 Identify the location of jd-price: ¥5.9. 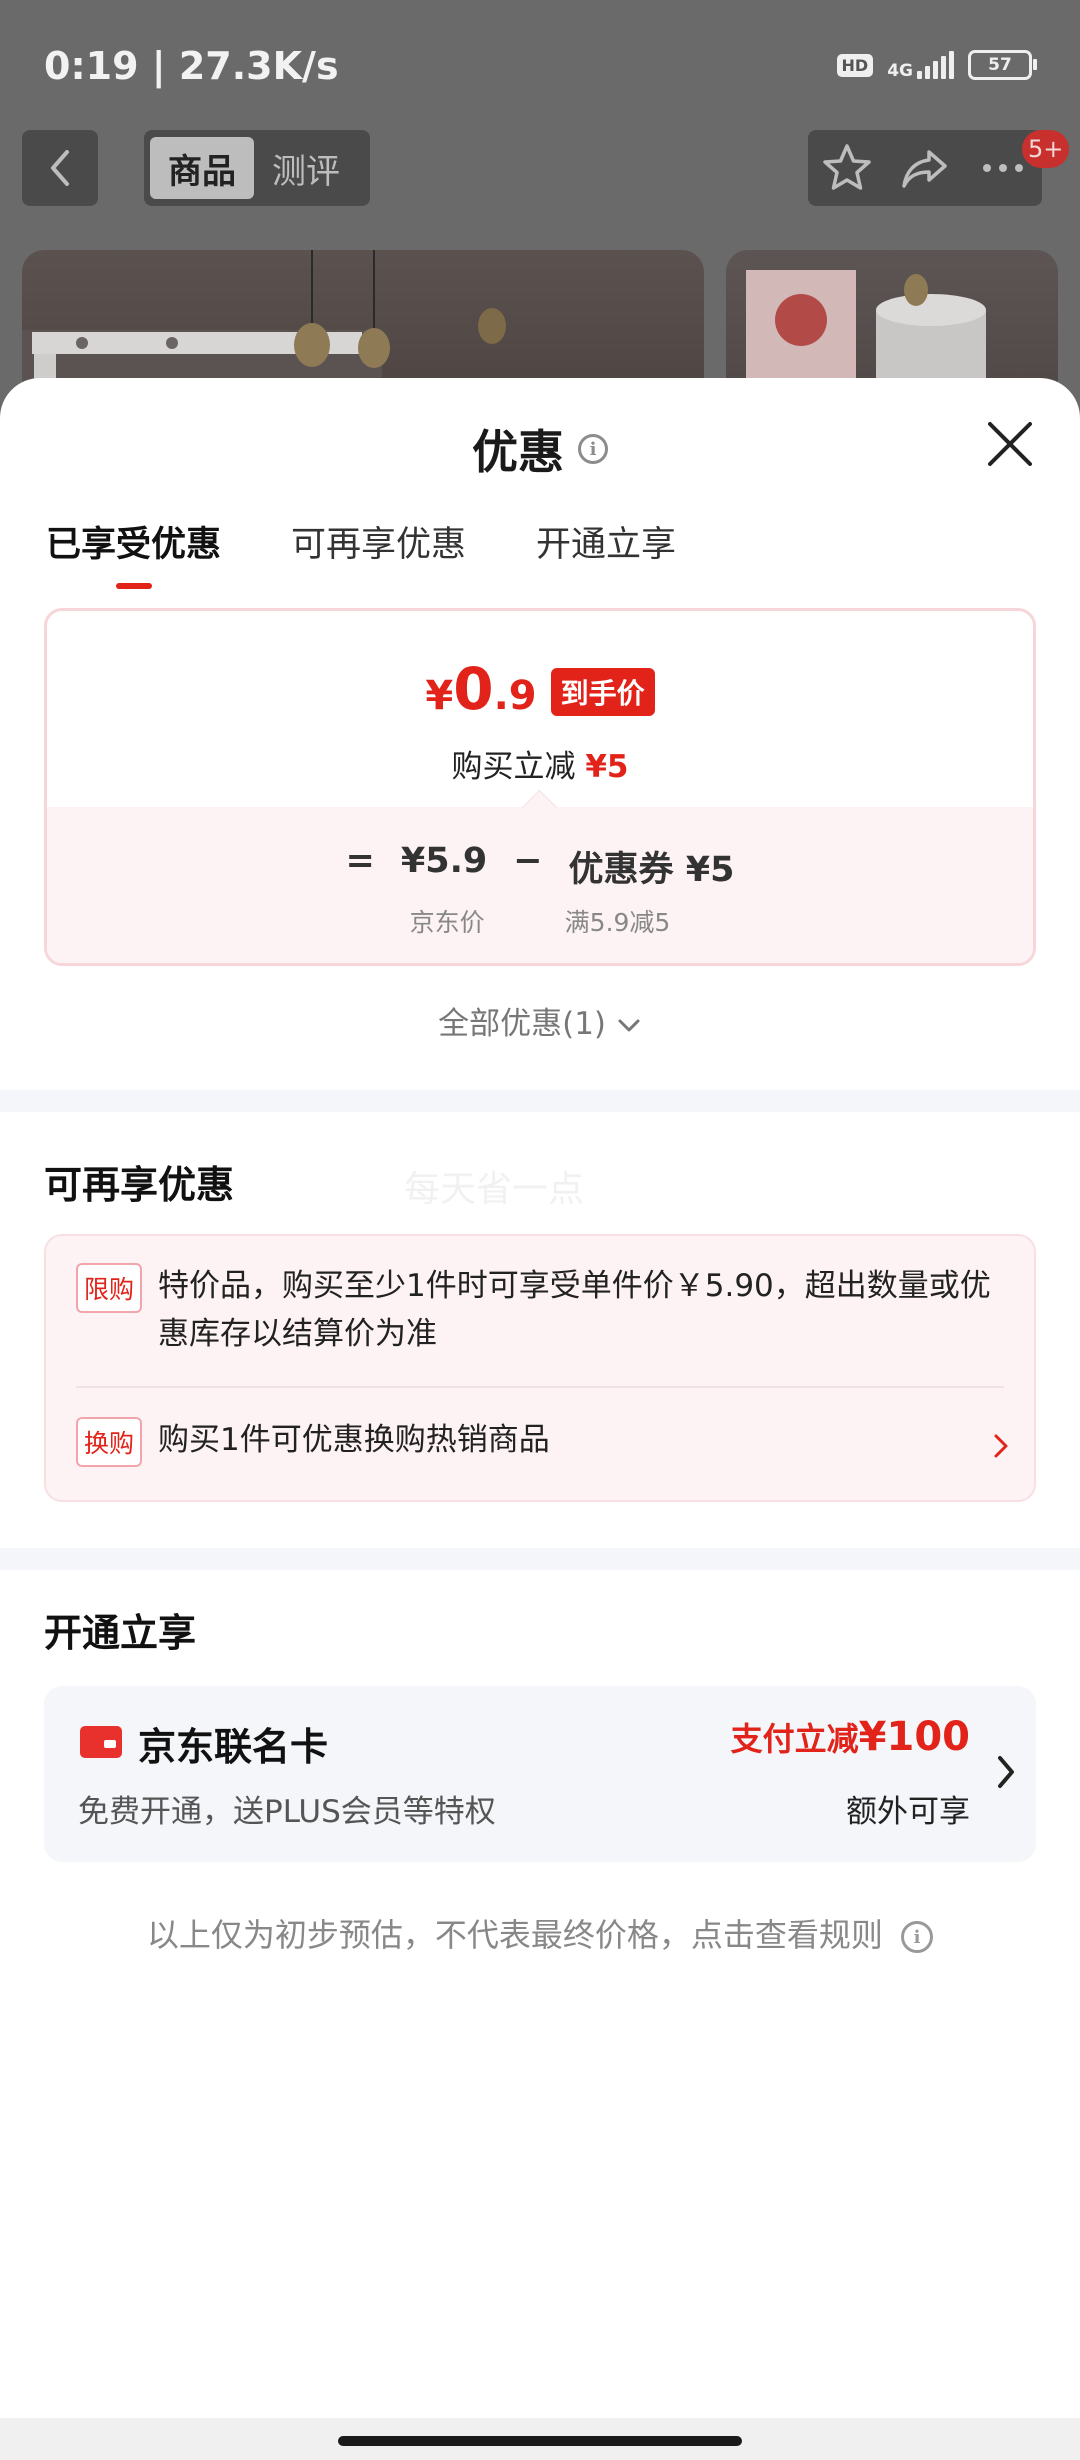
(444, 861).